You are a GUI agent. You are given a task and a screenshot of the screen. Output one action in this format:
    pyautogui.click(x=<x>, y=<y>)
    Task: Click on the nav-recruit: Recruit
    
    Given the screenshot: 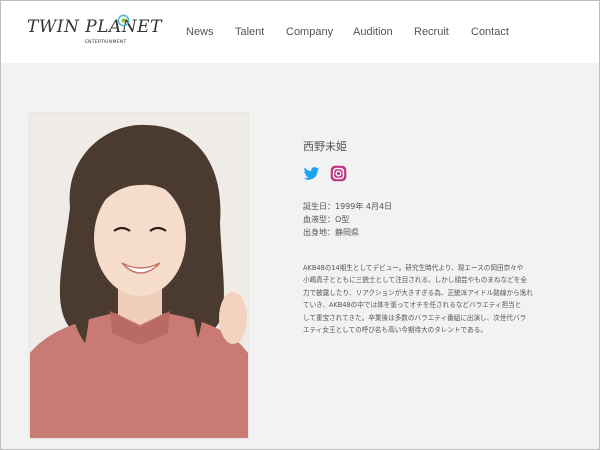 What is the action you would take?
    pyautogui.click(x=431, y=32)
    